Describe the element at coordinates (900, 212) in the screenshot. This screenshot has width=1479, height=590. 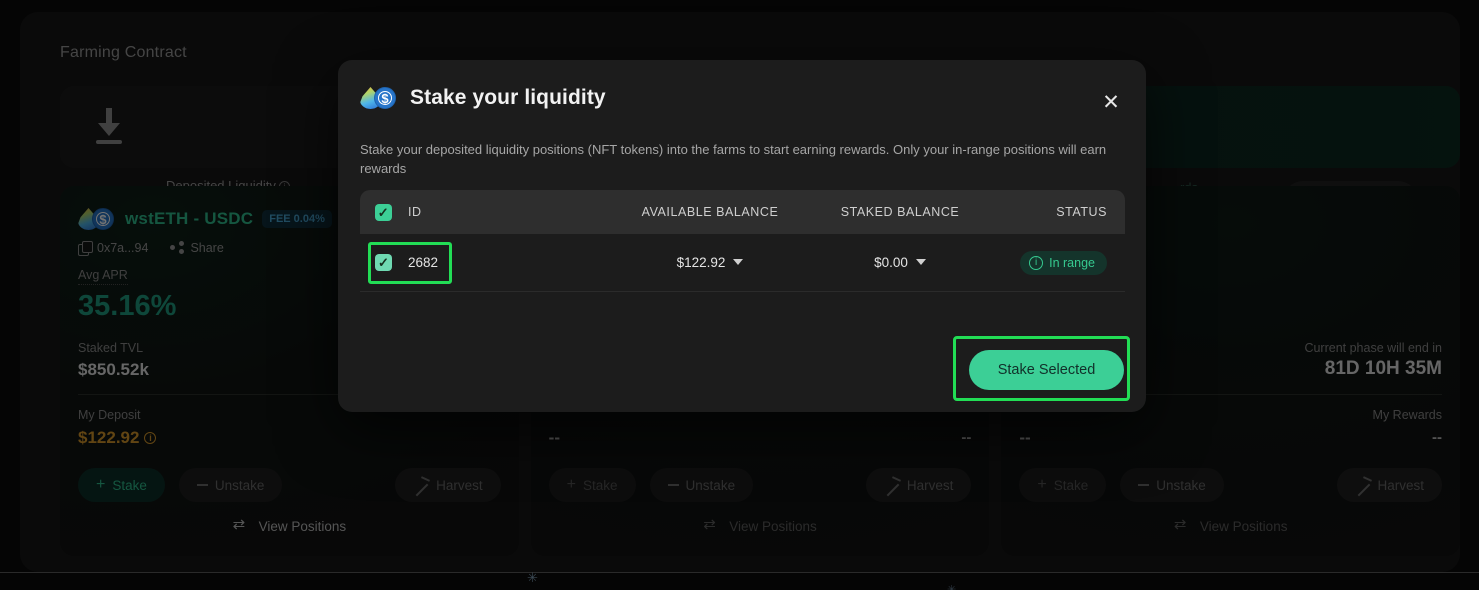
I see `header-staked-balance: STAKED BALANCE` at that location.